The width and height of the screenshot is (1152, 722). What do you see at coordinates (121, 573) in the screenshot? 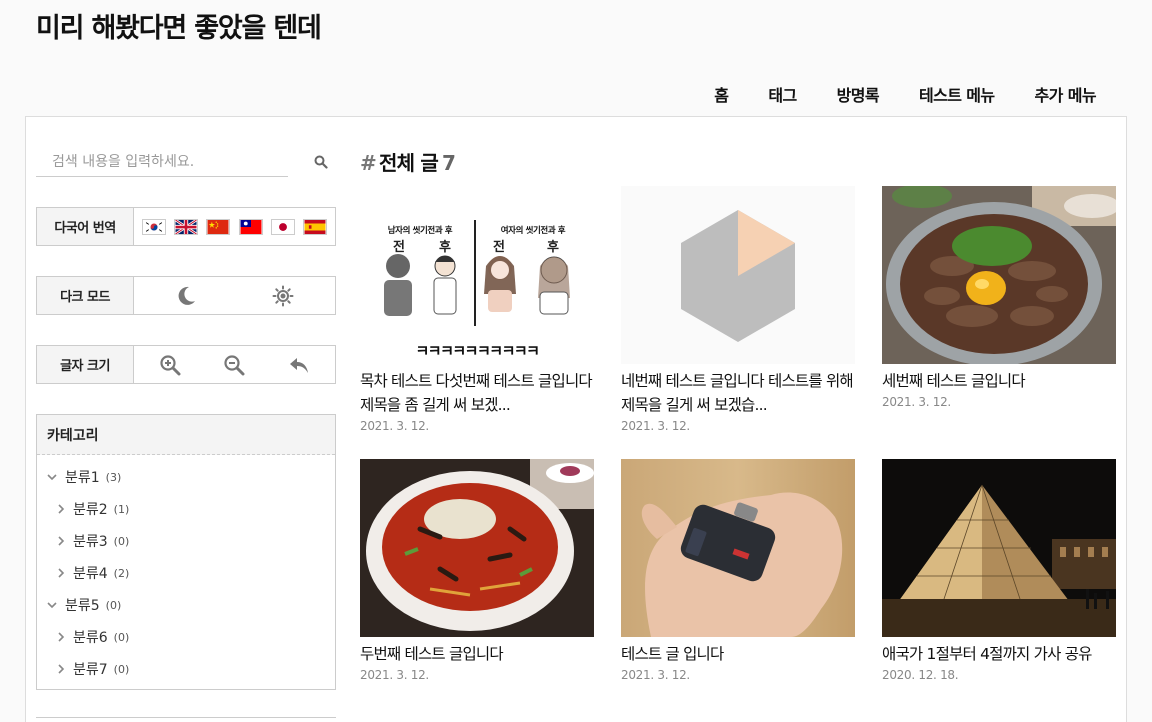
I see `category-count: (2)` at bounding box center [121, 573].